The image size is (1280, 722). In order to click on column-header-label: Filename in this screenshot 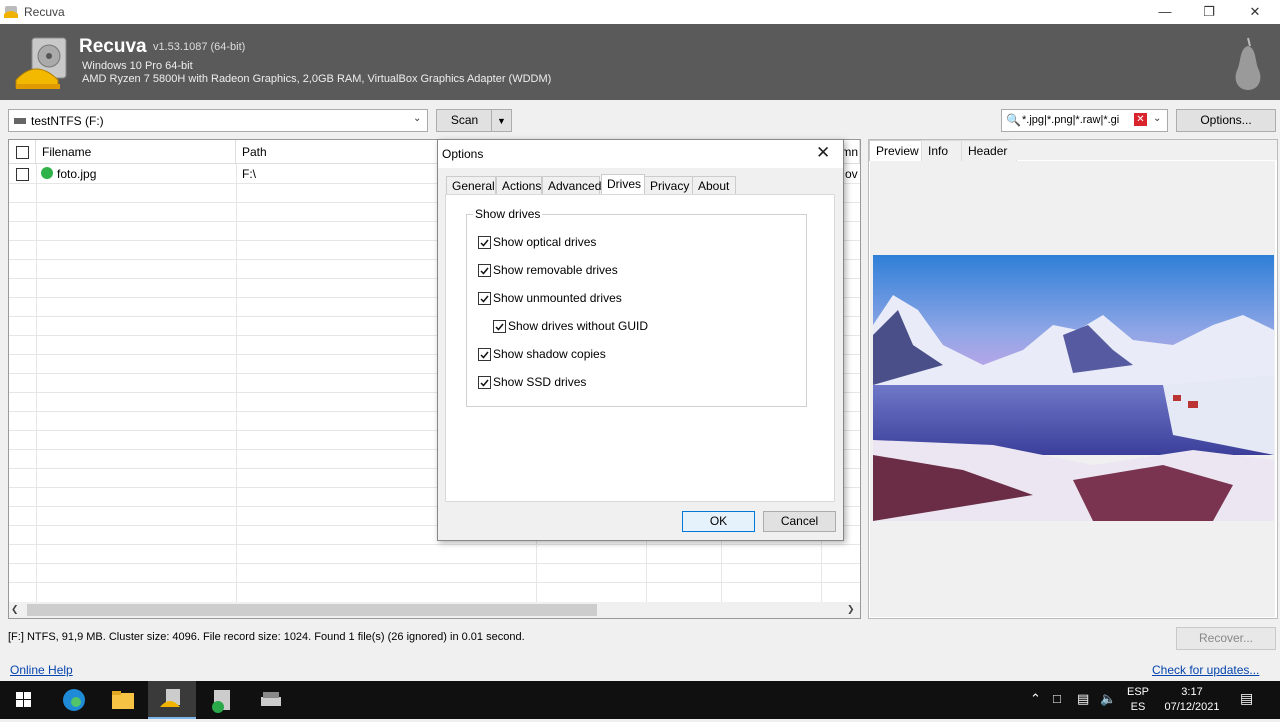, I will do `click(67, 152)`.